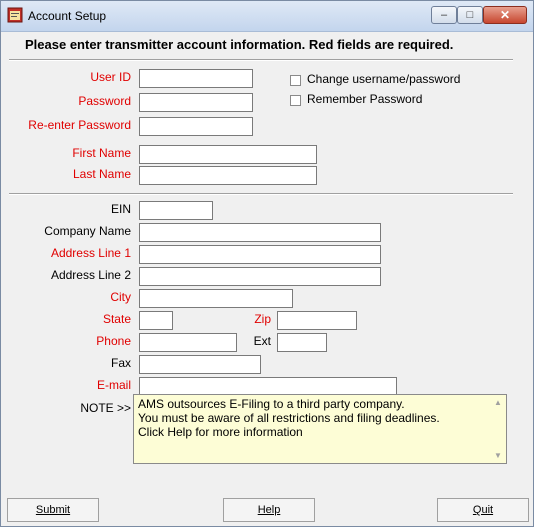  What do you see at coordinates (101, 174) in the screenshot?
I see `last-name-label: Last Name` at bounding box center [101, 174].